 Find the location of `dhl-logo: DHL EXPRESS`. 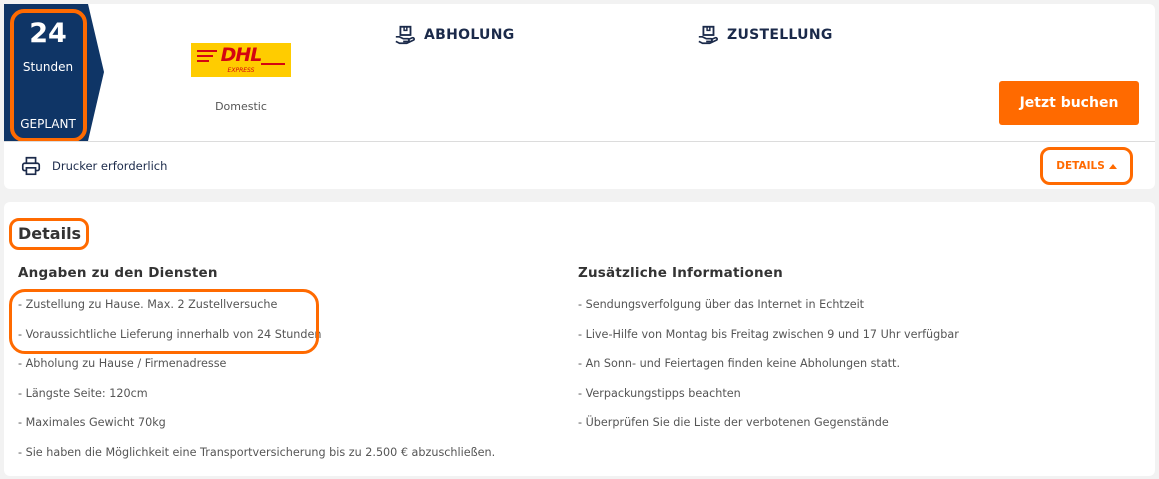

dhl-logo: DHL EXPRESS is located at coordinates (241, 60).